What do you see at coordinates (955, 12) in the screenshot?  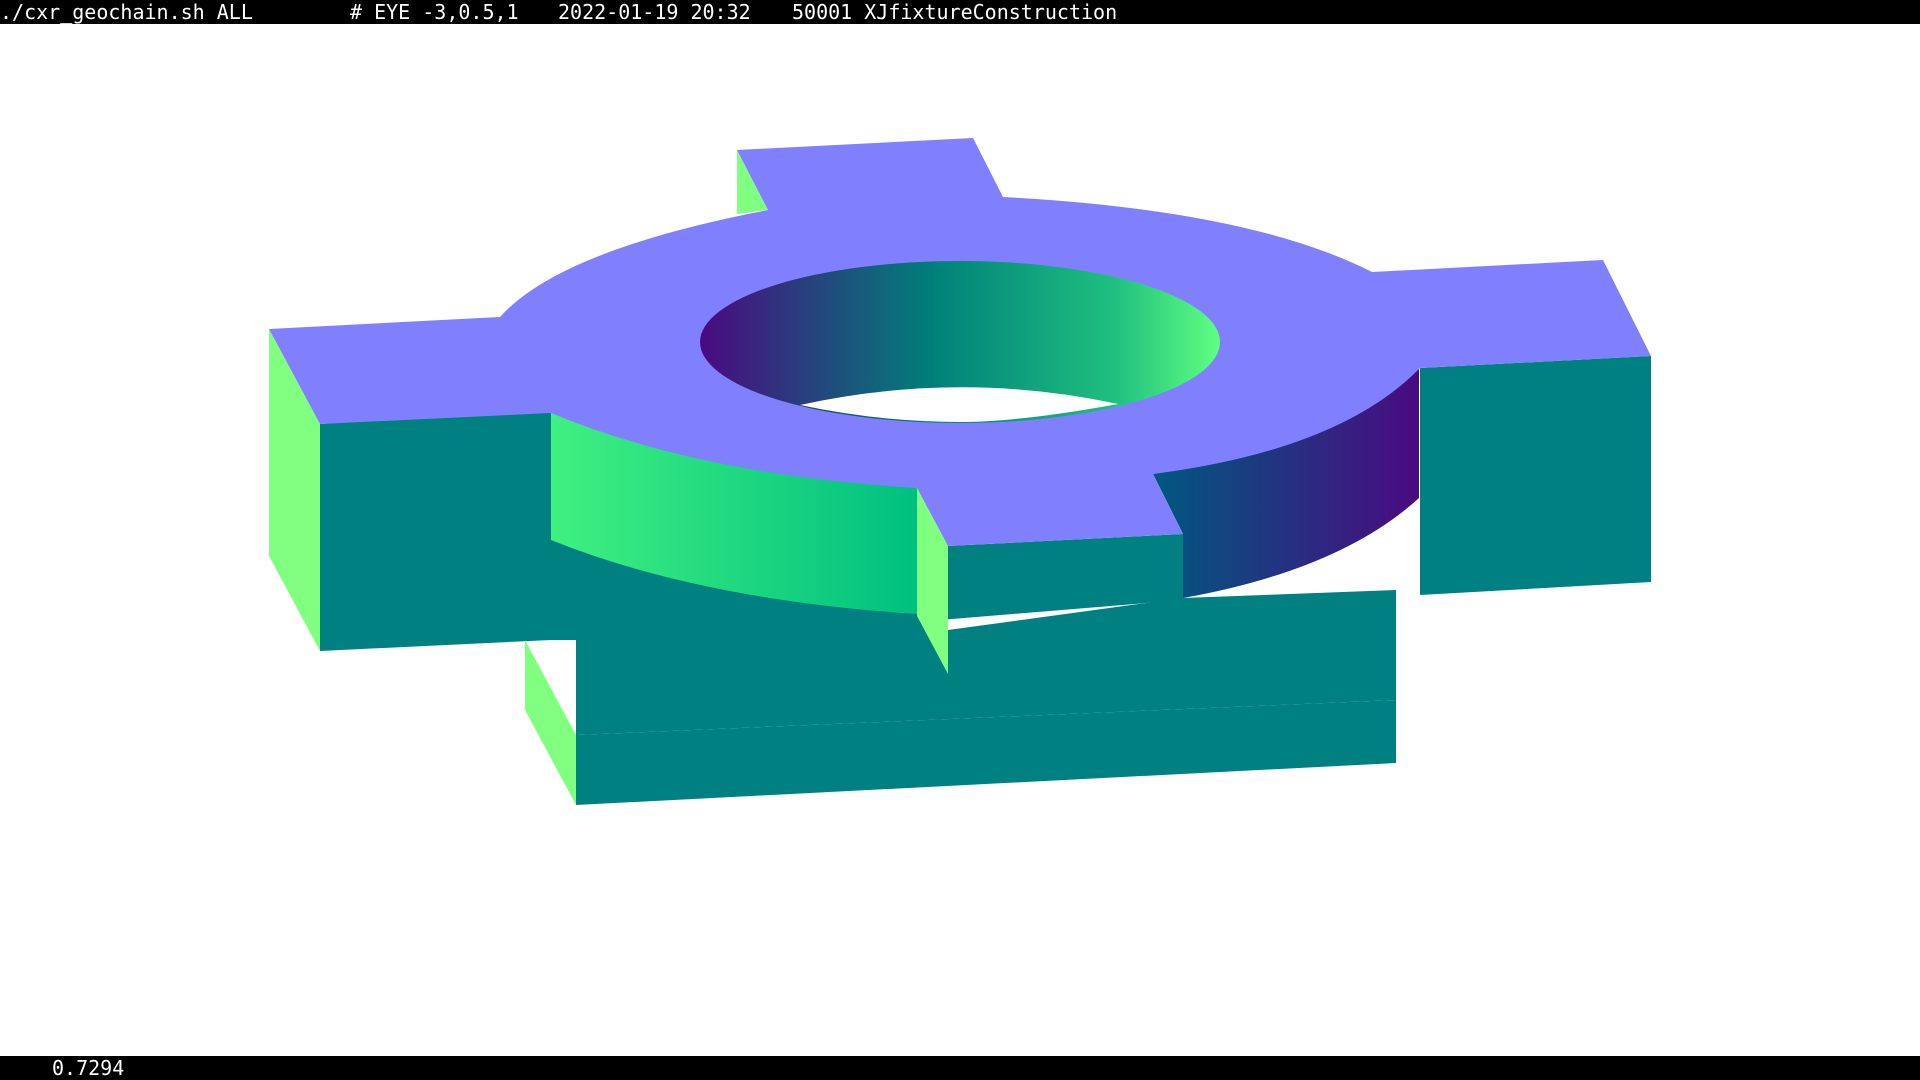 I see `header-geometry: 50001 XJfixtureConstruction` at bounding box center [955, 12].